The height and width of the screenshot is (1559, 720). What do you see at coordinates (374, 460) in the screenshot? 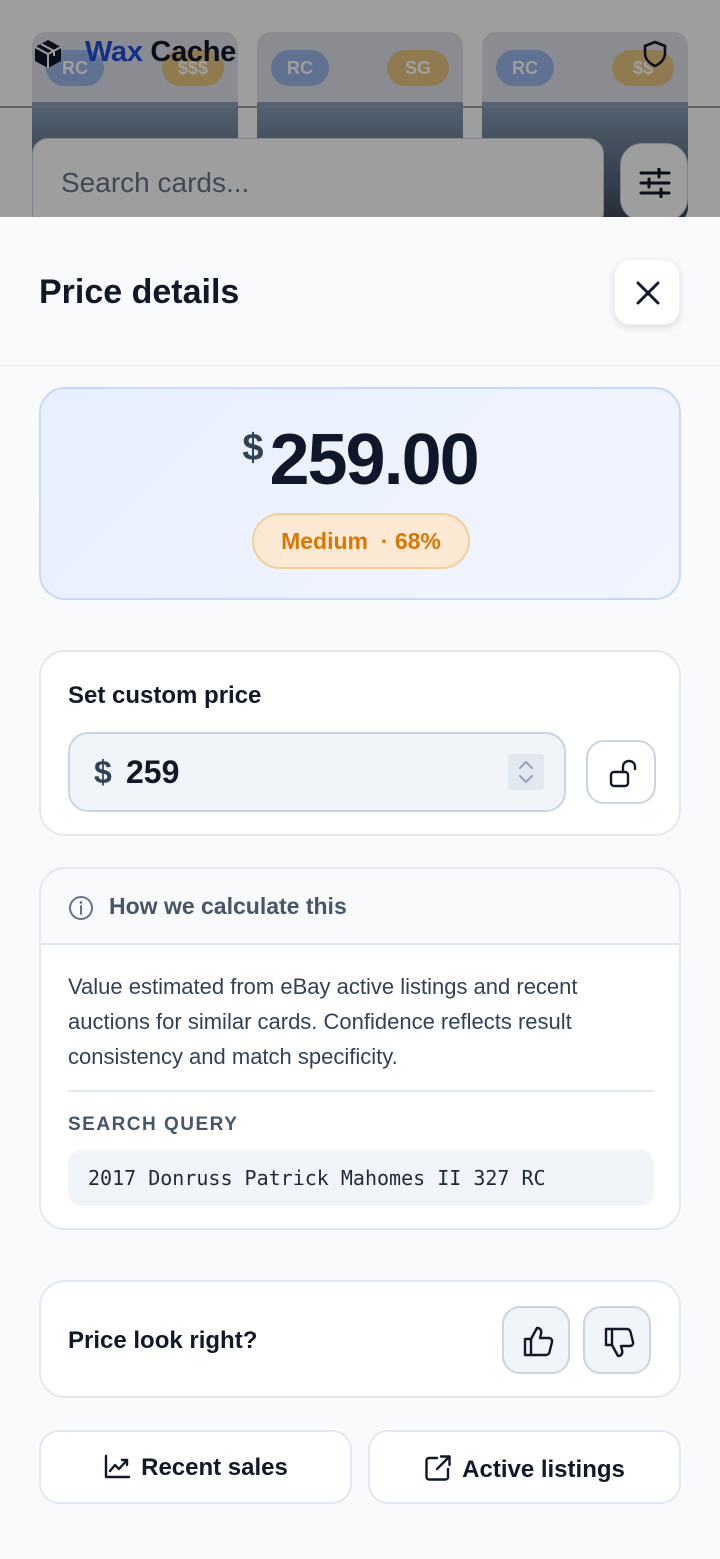
I see `price-value: 259.00` at bounding box center [374, 460].